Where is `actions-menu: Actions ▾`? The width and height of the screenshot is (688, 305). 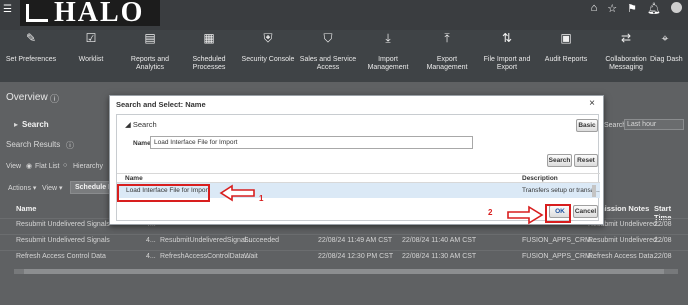
actions-menu: Actions ▾ is located at coordinates (22, 188).